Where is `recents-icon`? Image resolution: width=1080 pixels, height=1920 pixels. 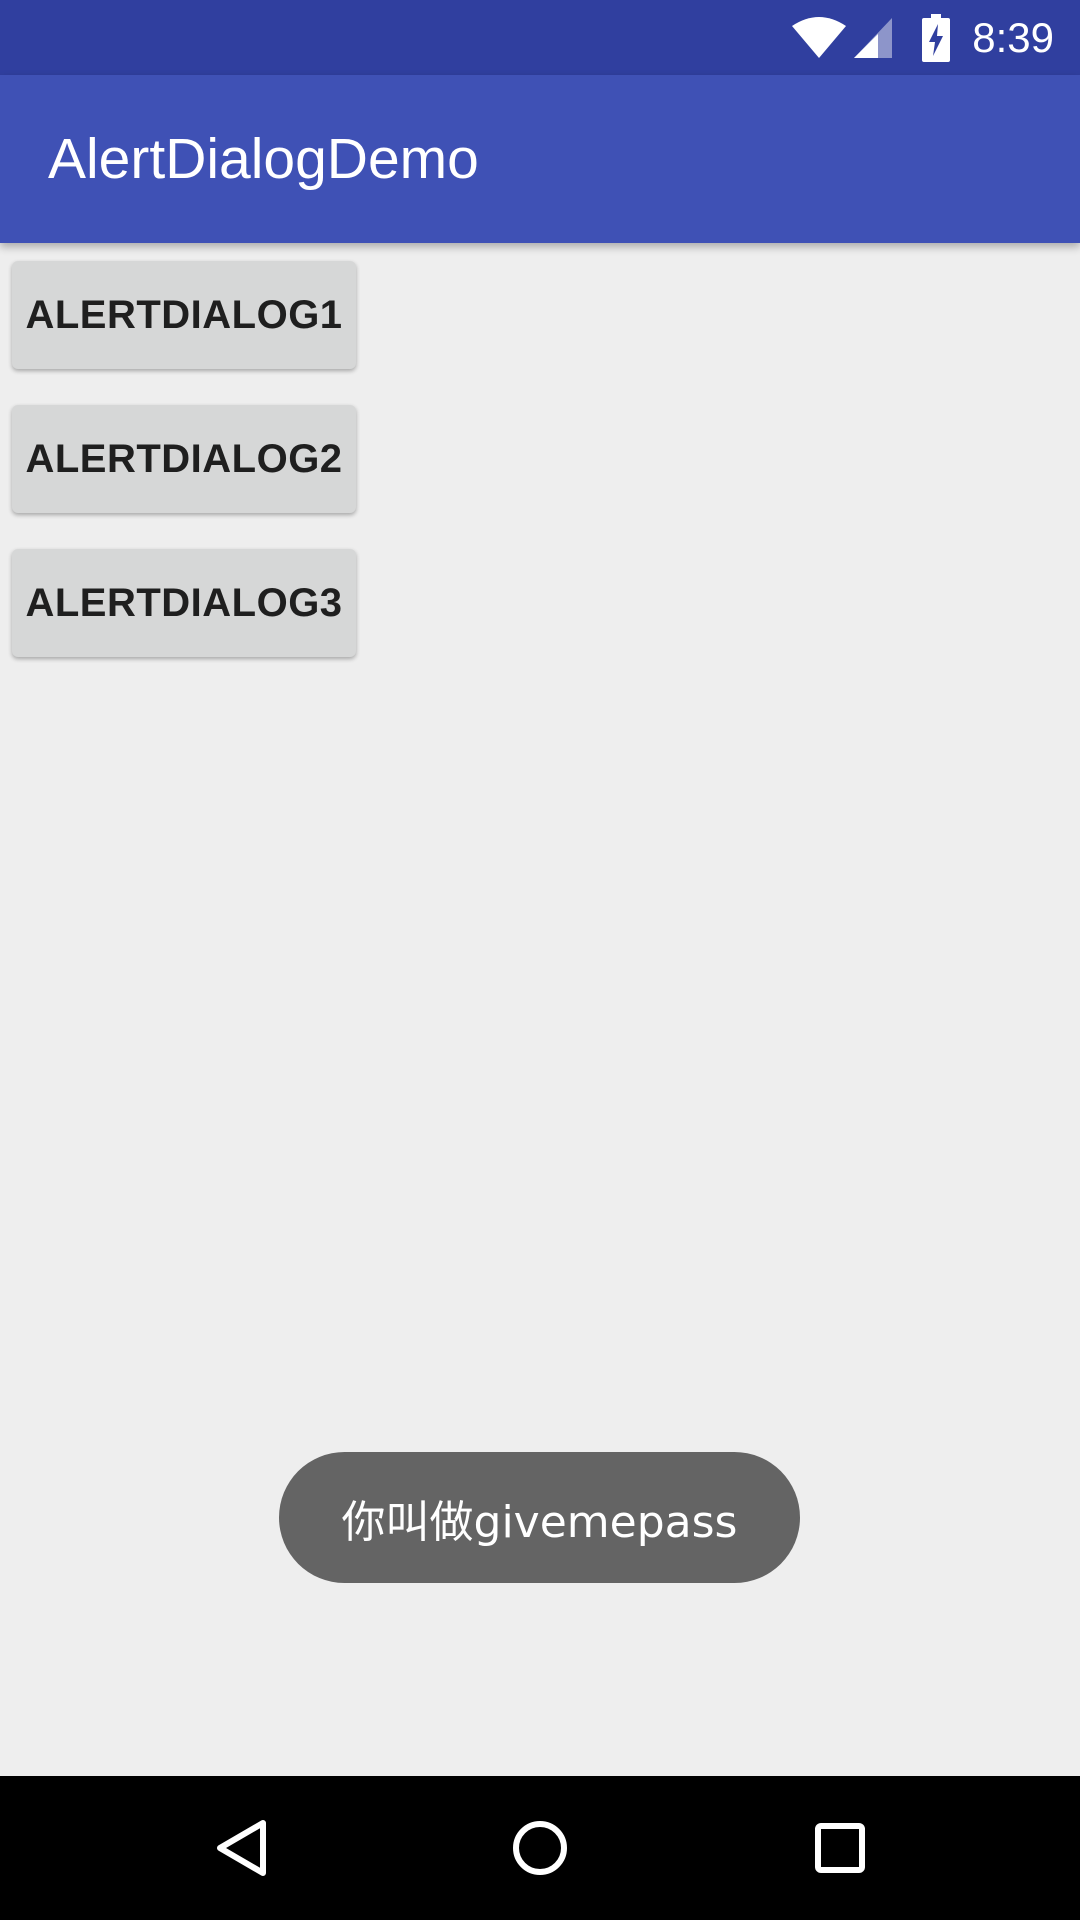 recents-icon is located at coordinates (840, 1848).